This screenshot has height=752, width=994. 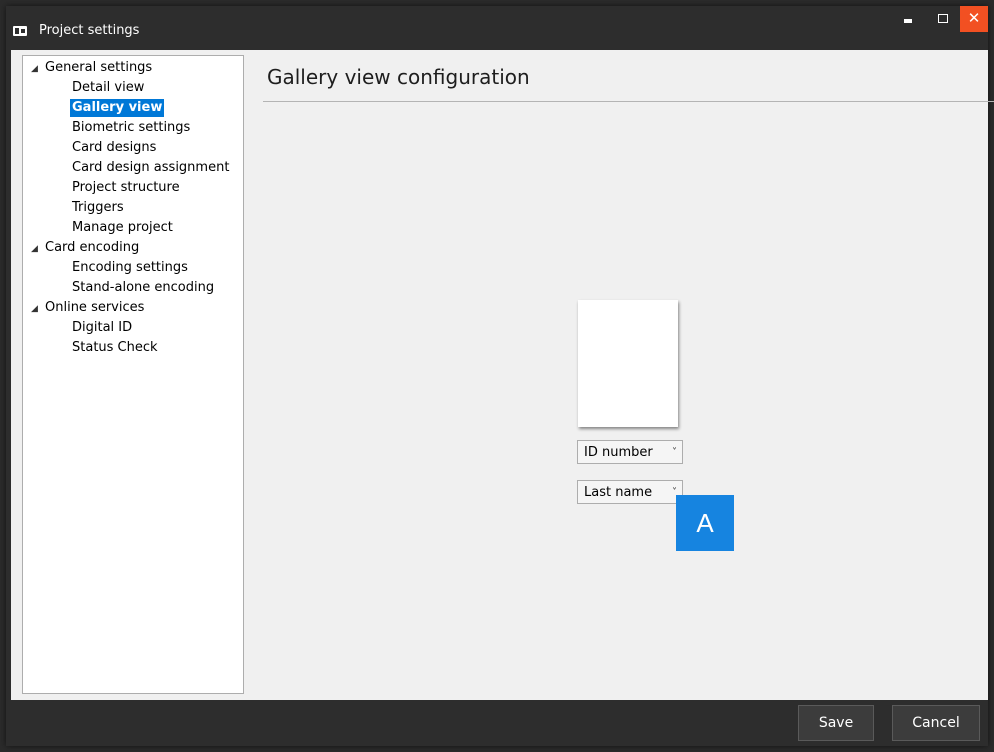 What do you see at coordinates (497, 28) in the screenshot?
I see `title-bar: Project settings ✕` at bounding box center [497, 28].